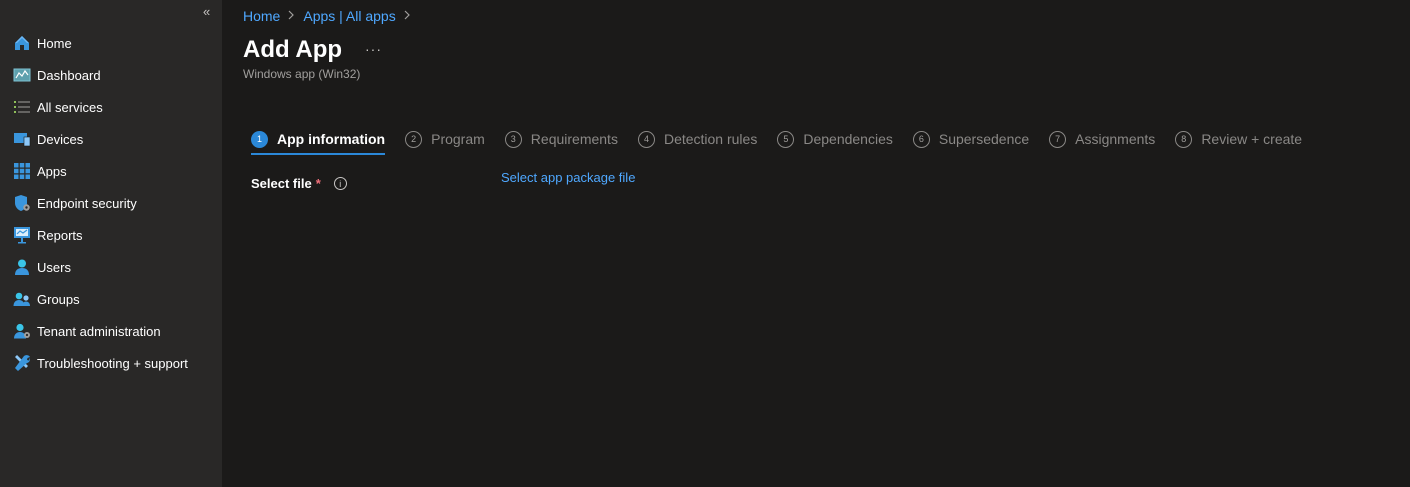  Describe the element at coordinates (111, 299) in the screenshot. I see `sidebar-item-groups: Groups` at that location.